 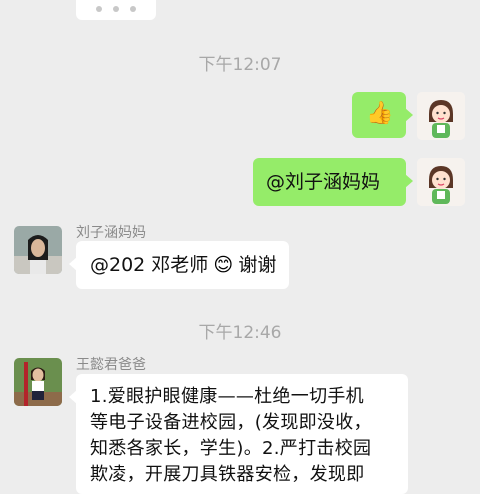 I want to click on smile-icon: 😊, so click(x=223, y=265).